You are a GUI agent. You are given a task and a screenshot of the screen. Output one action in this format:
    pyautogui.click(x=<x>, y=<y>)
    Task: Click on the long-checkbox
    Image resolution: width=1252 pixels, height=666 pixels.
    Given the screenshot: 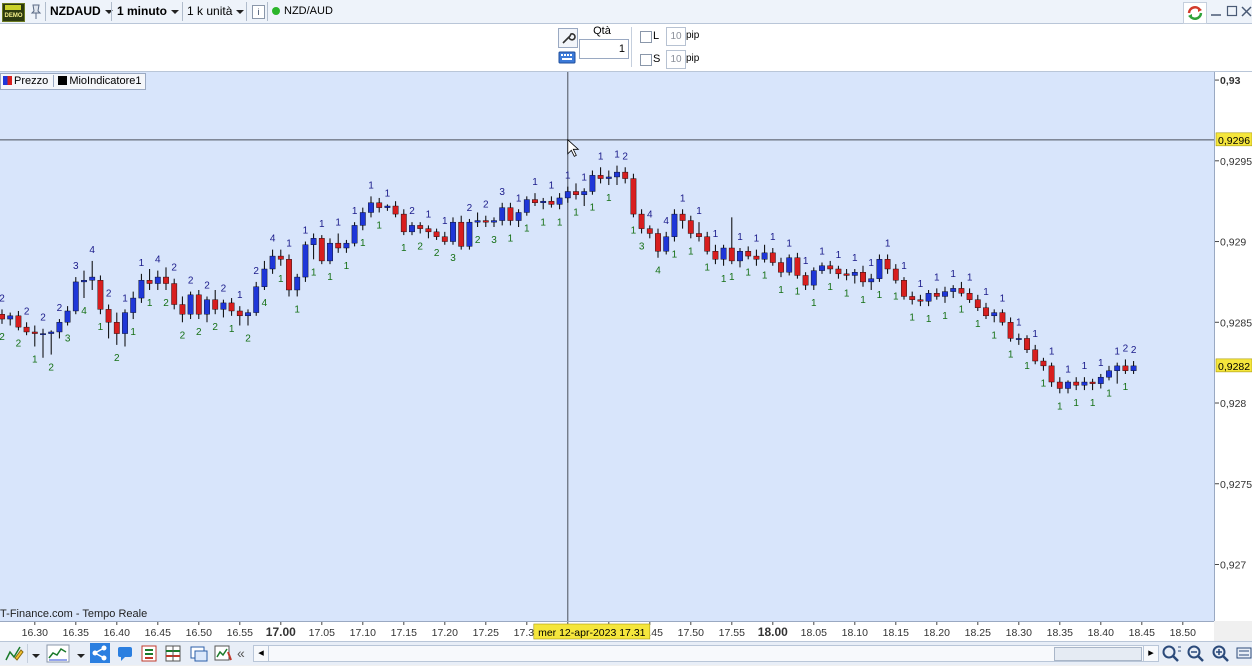 What is the action you would take?
    pyautogui.click(x=646, y=37)
    